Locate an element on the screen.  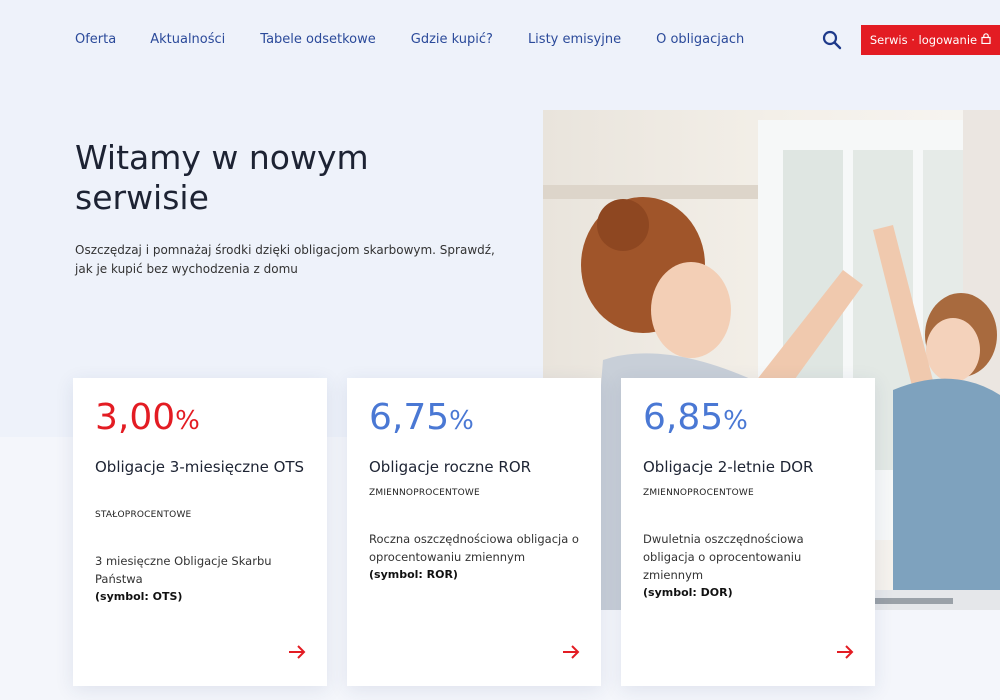
nav-item-tabele-odsetkowe: Tabele odsetkowe is located at coordinates (317, 39).